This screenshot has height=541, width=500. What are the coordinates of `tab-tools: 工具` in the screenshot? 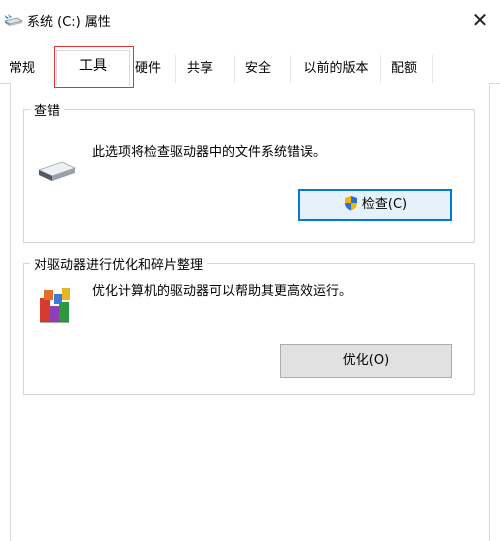 It's located at (93, 67).